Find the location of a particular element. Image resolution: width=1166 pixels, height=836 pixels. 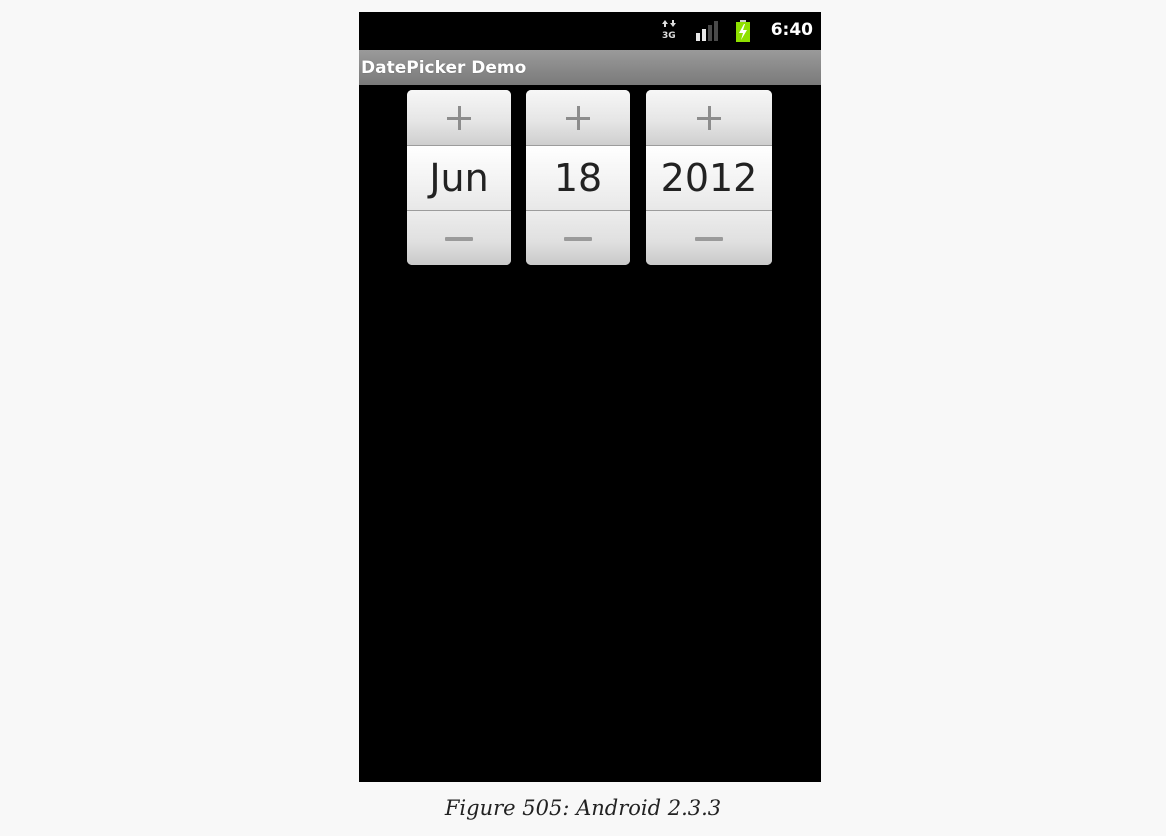

day-value: 18 is located at coordinates (578, 178).